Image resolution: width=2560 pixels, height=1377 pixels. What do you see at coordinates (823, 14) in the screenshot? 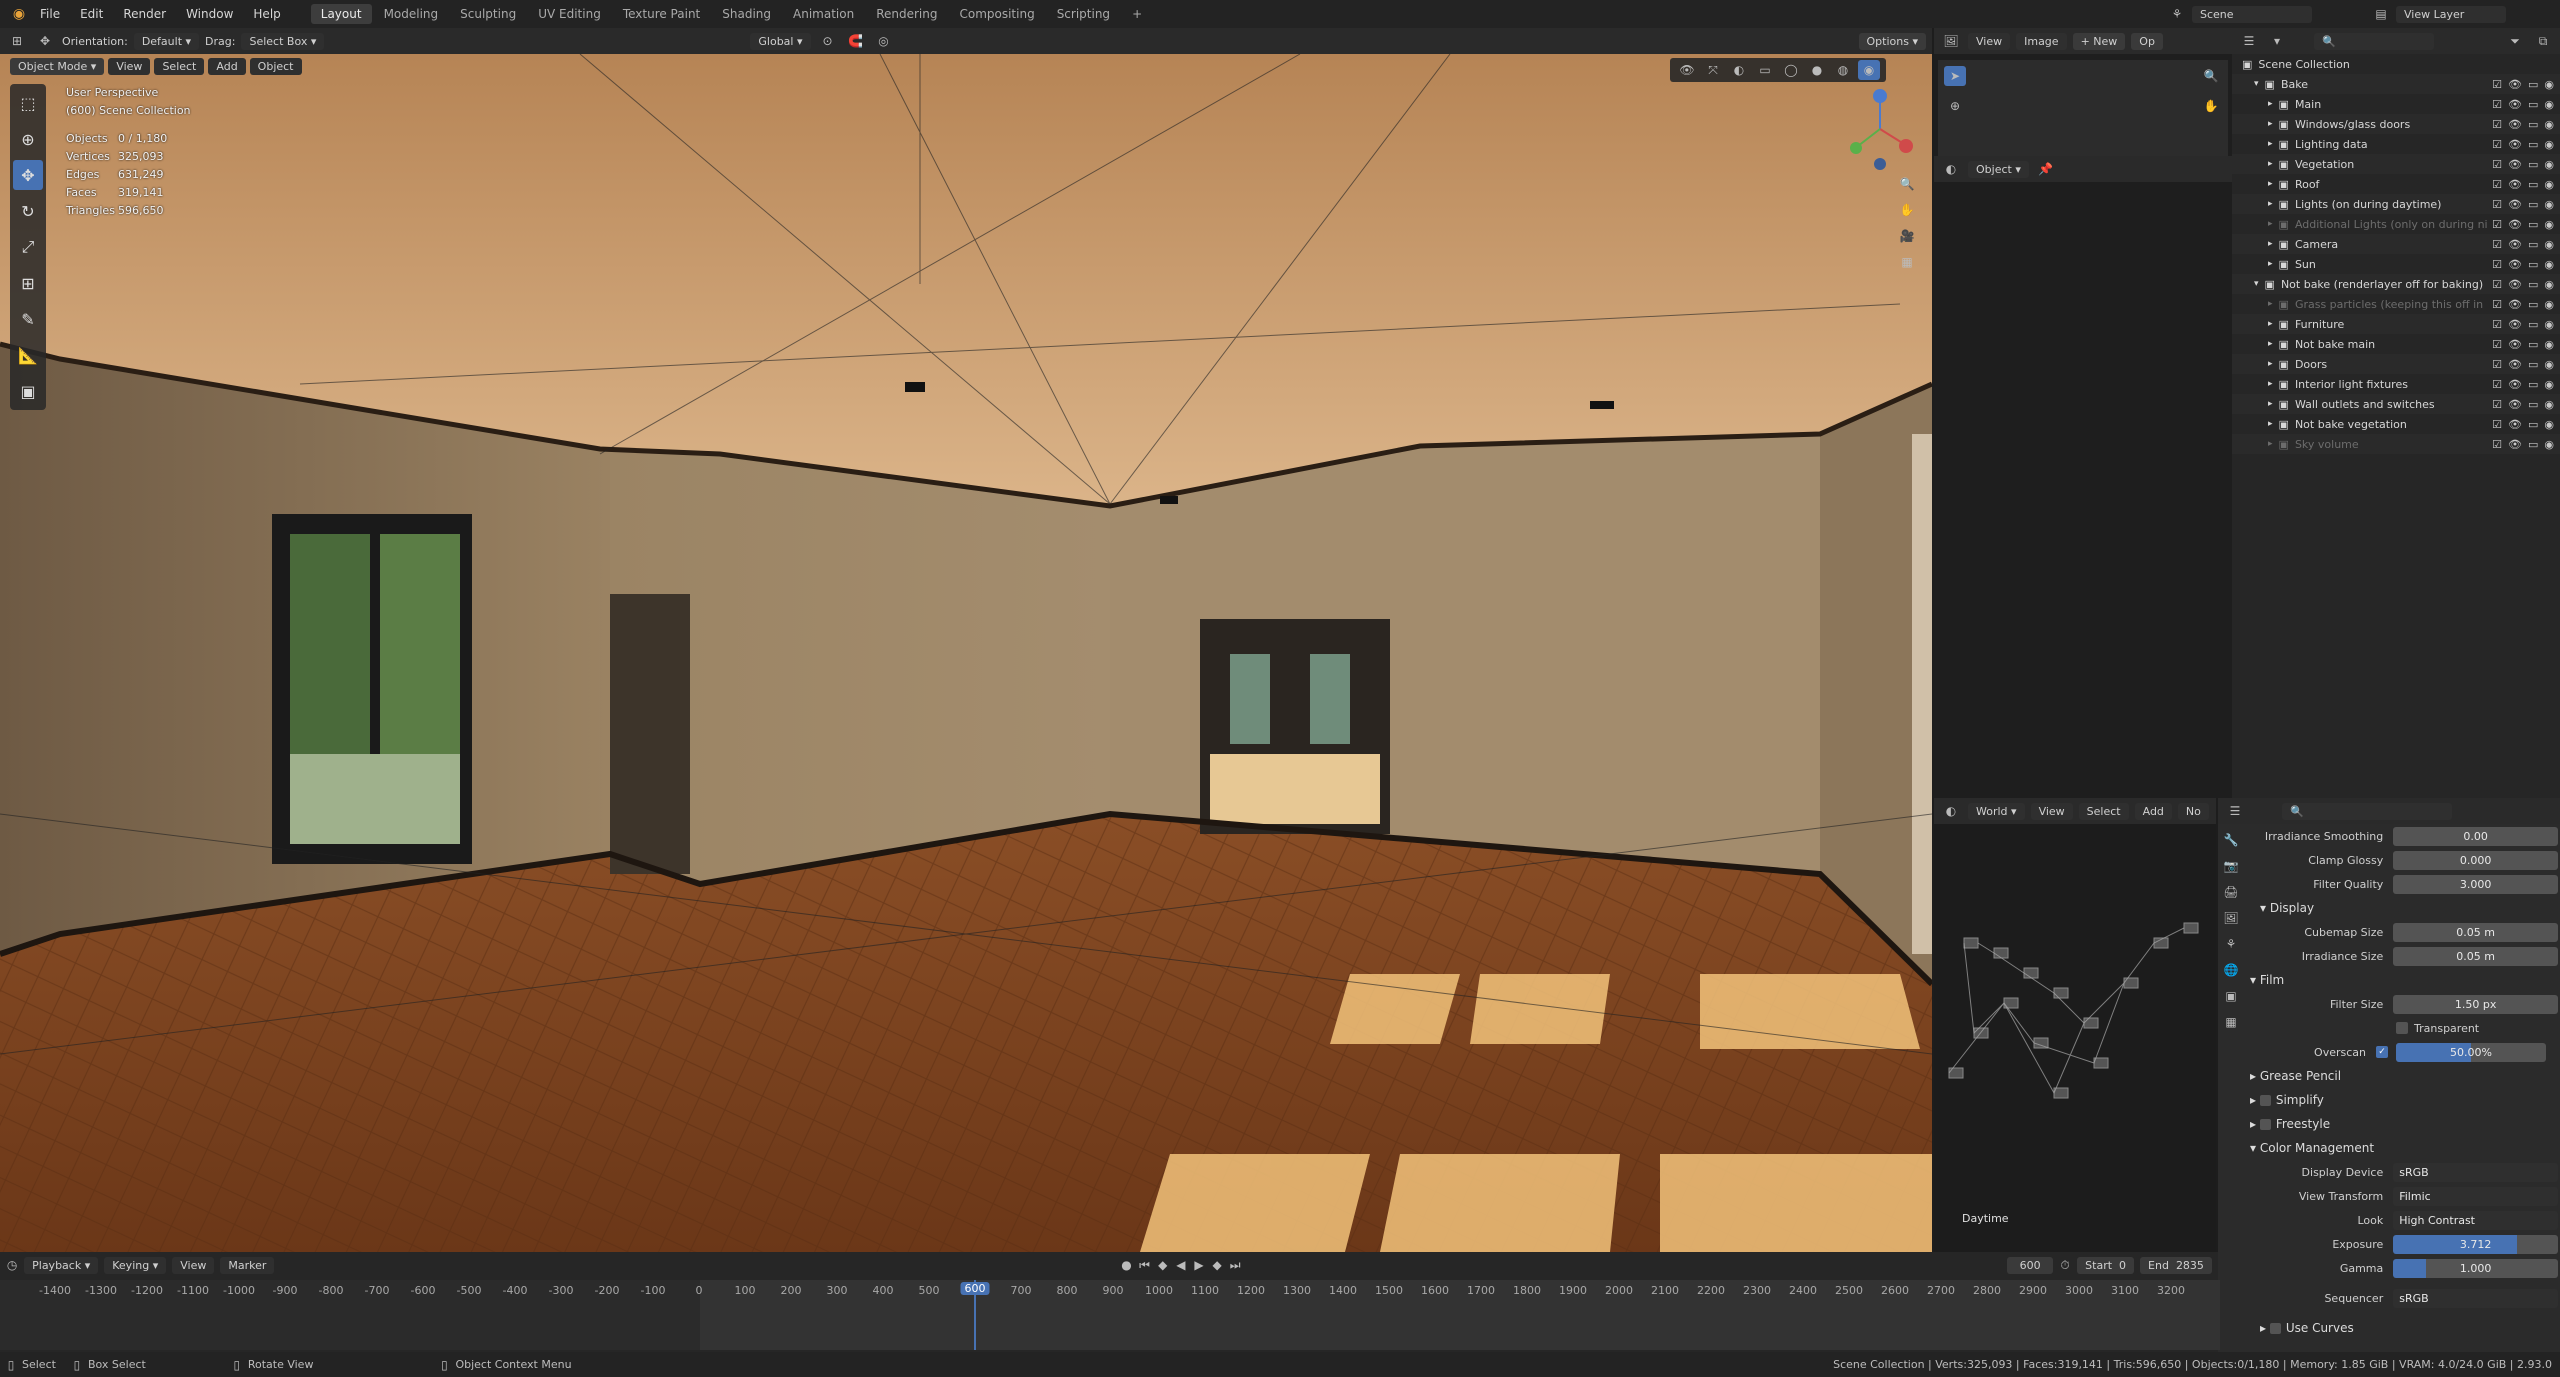
I see `tab-animation: Animation` at bounding box center [823, 14].